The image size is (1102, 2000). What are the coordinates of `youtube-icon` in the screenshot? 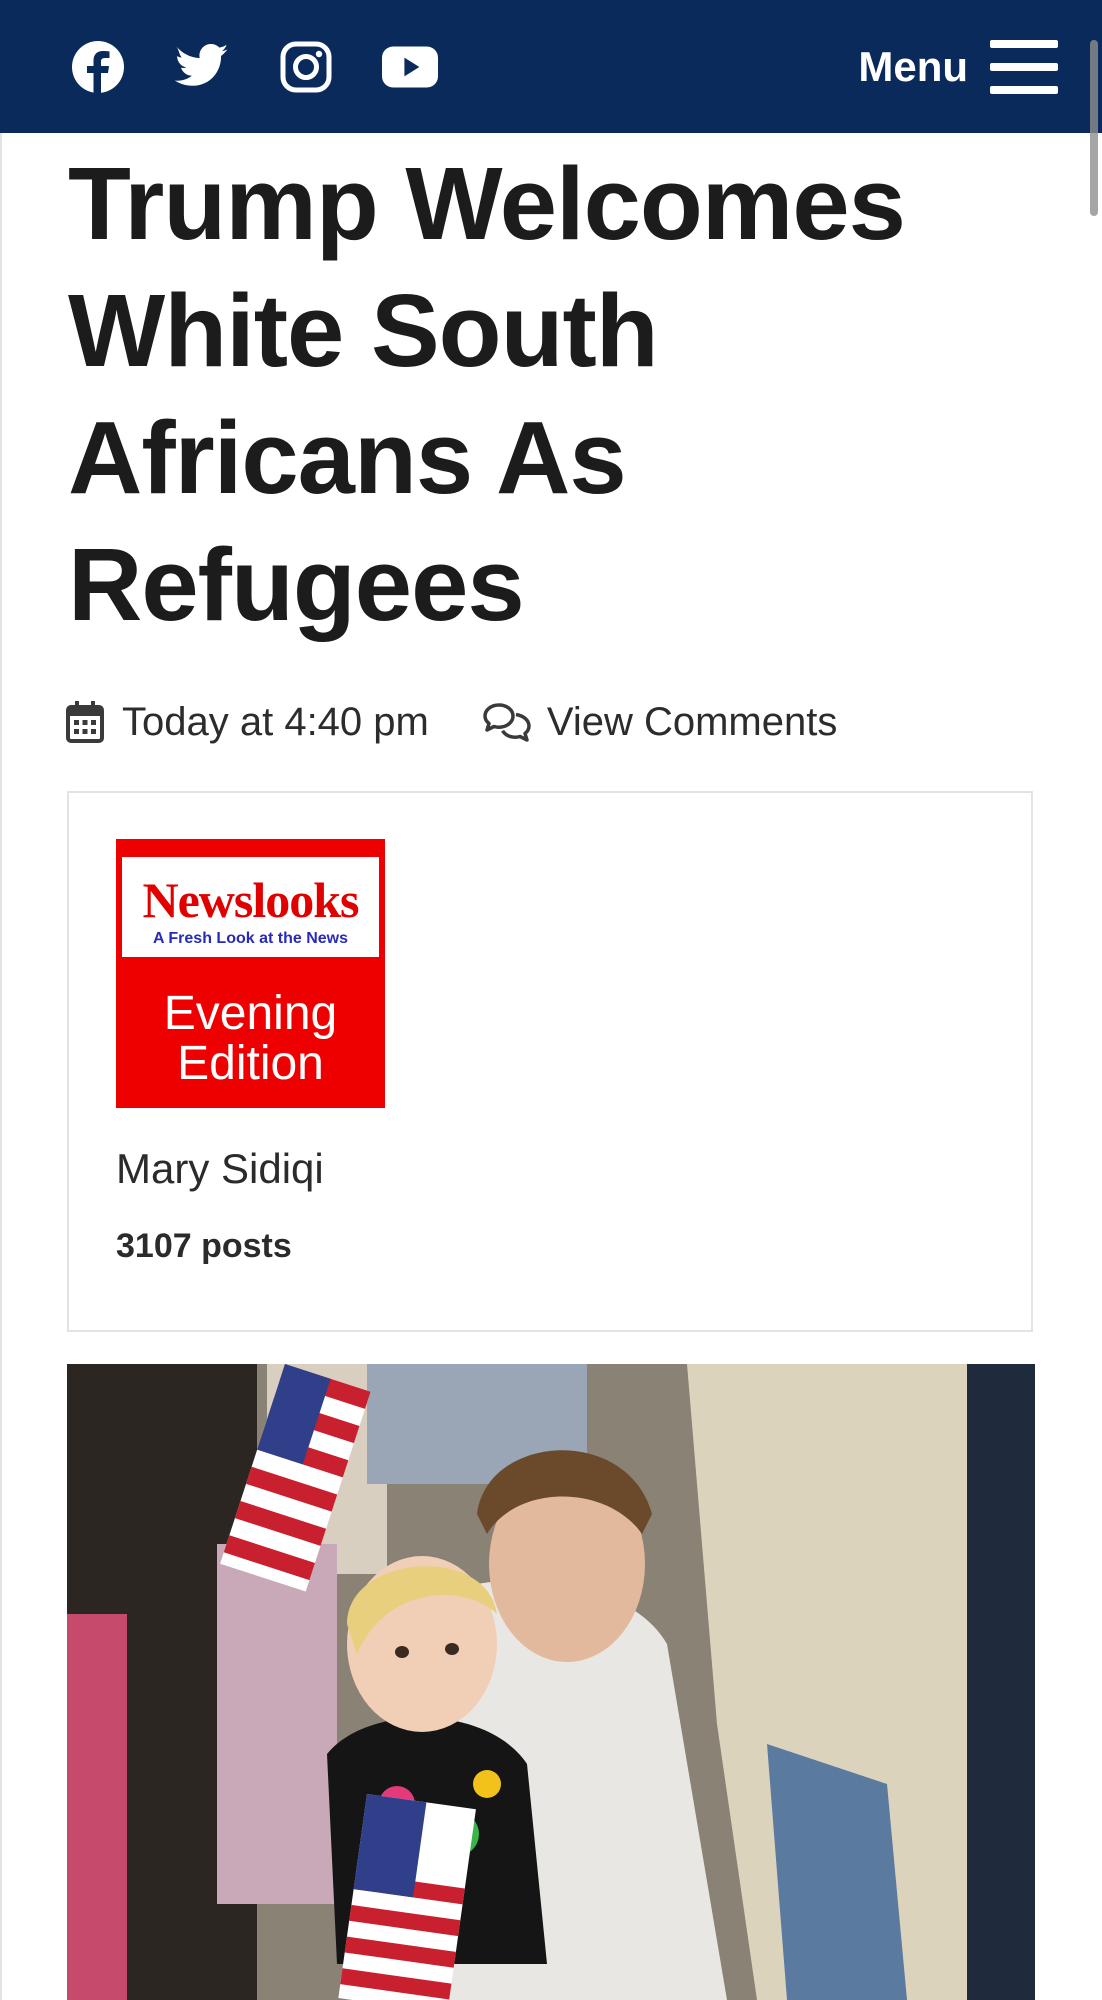 It's located at (410, 67).